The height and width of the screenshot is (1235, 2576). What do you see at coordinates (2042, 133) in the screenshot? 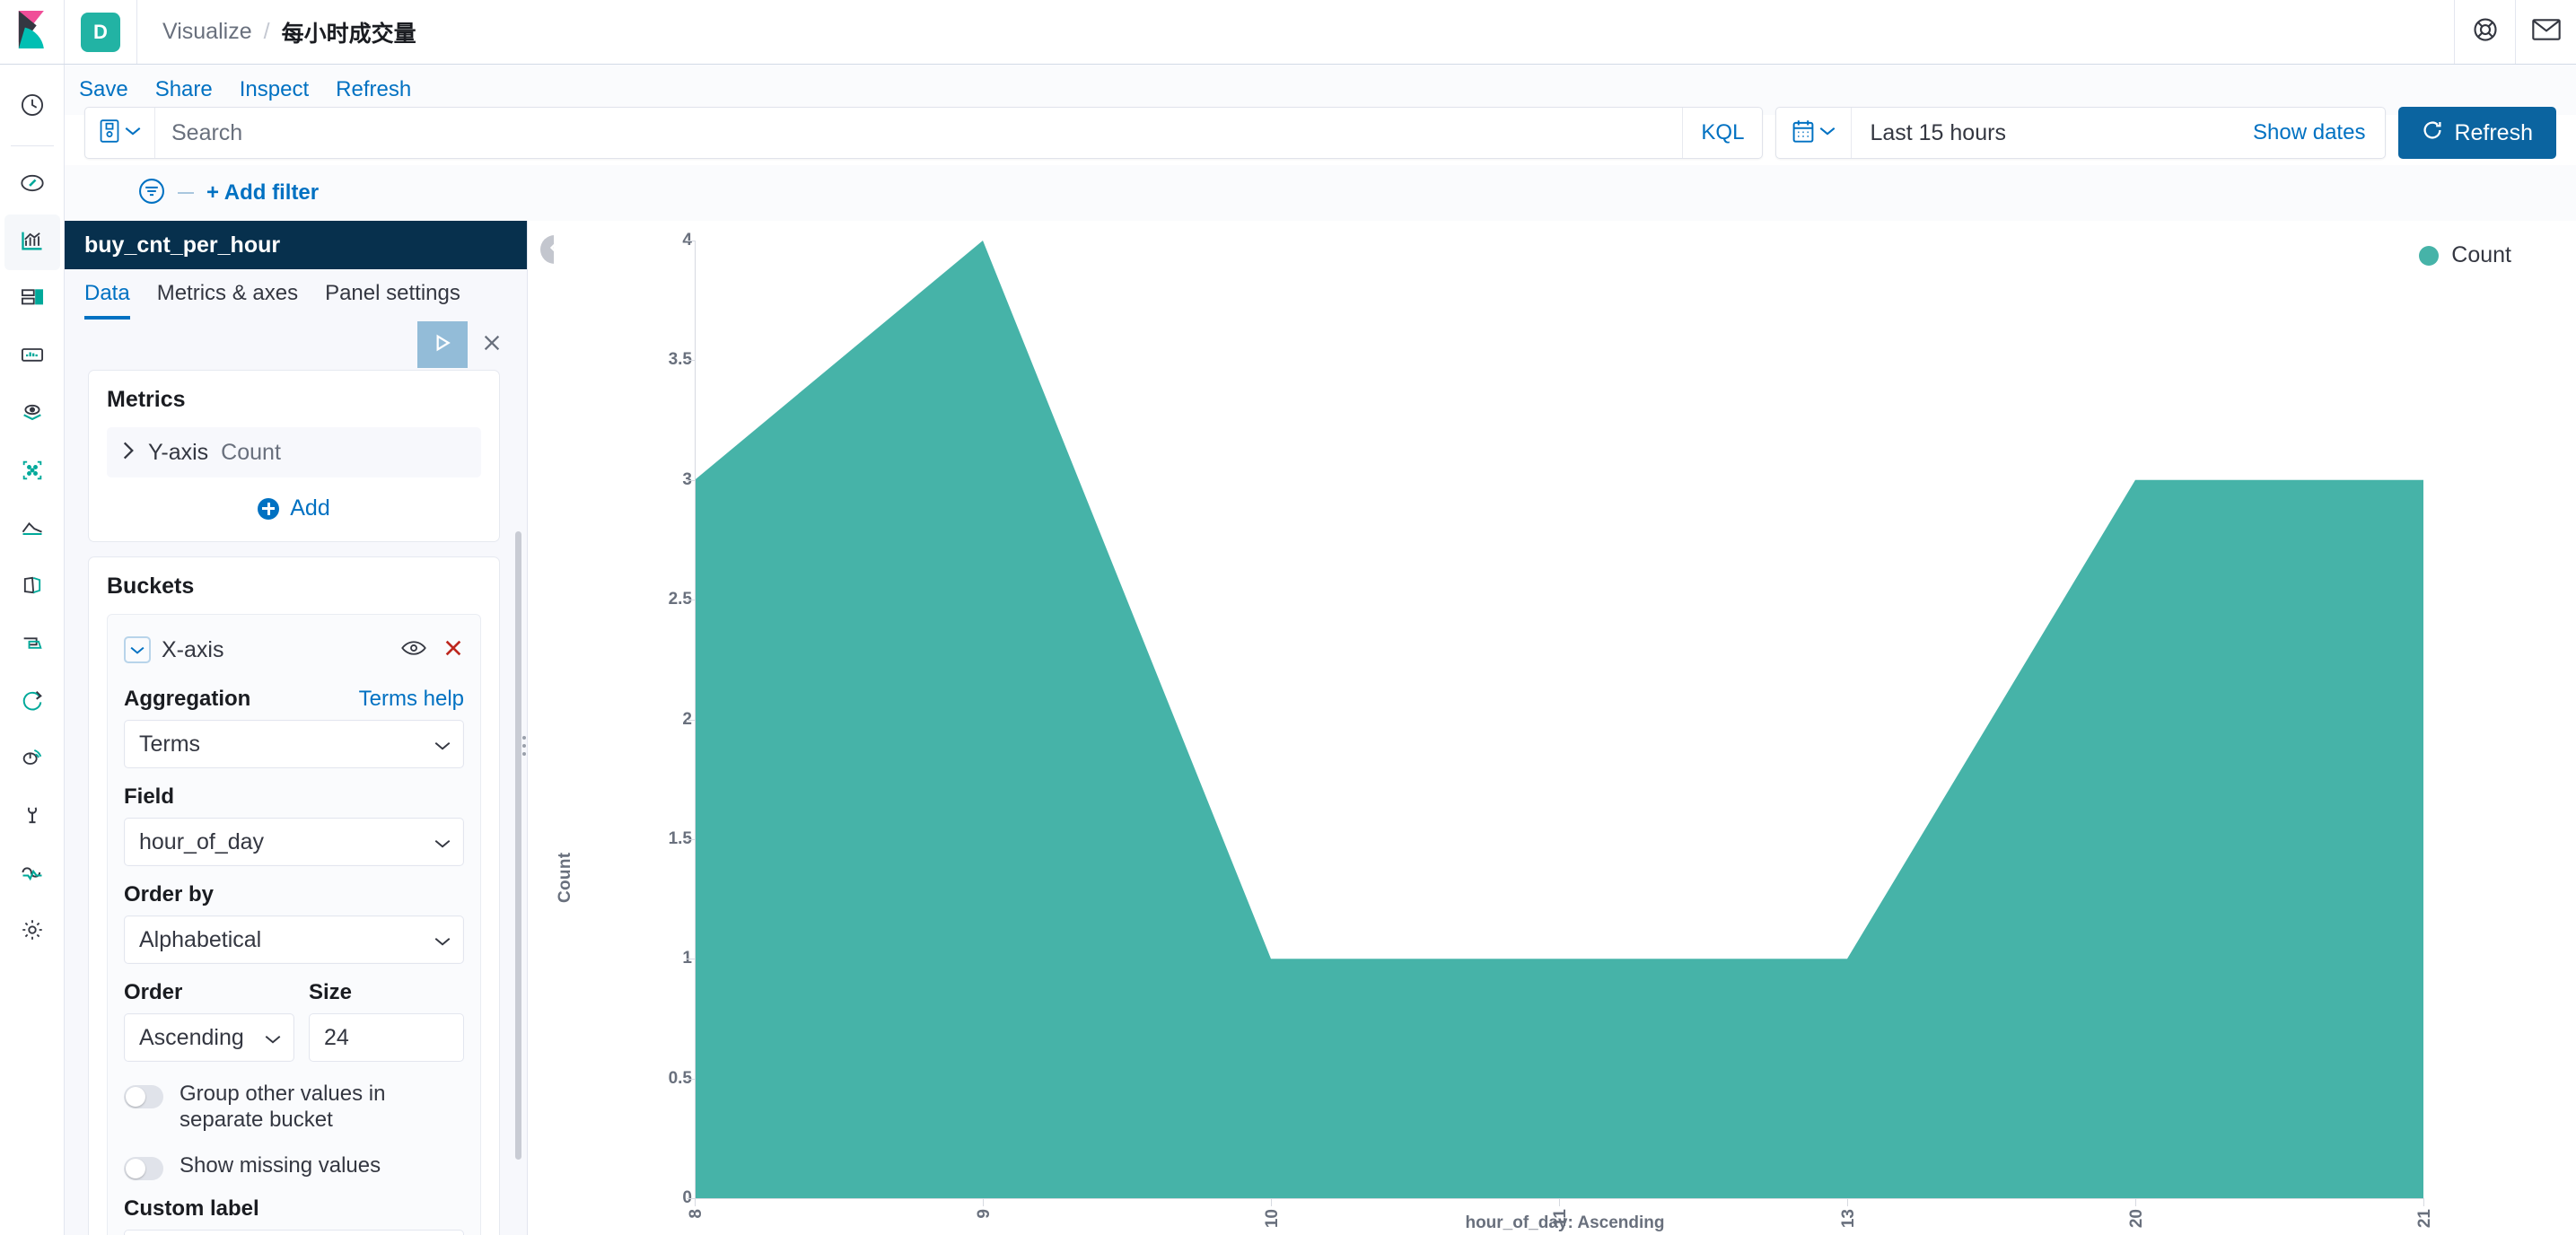
I see `date-range-value: Last 15 hours` at bounding box center [2042, 133].